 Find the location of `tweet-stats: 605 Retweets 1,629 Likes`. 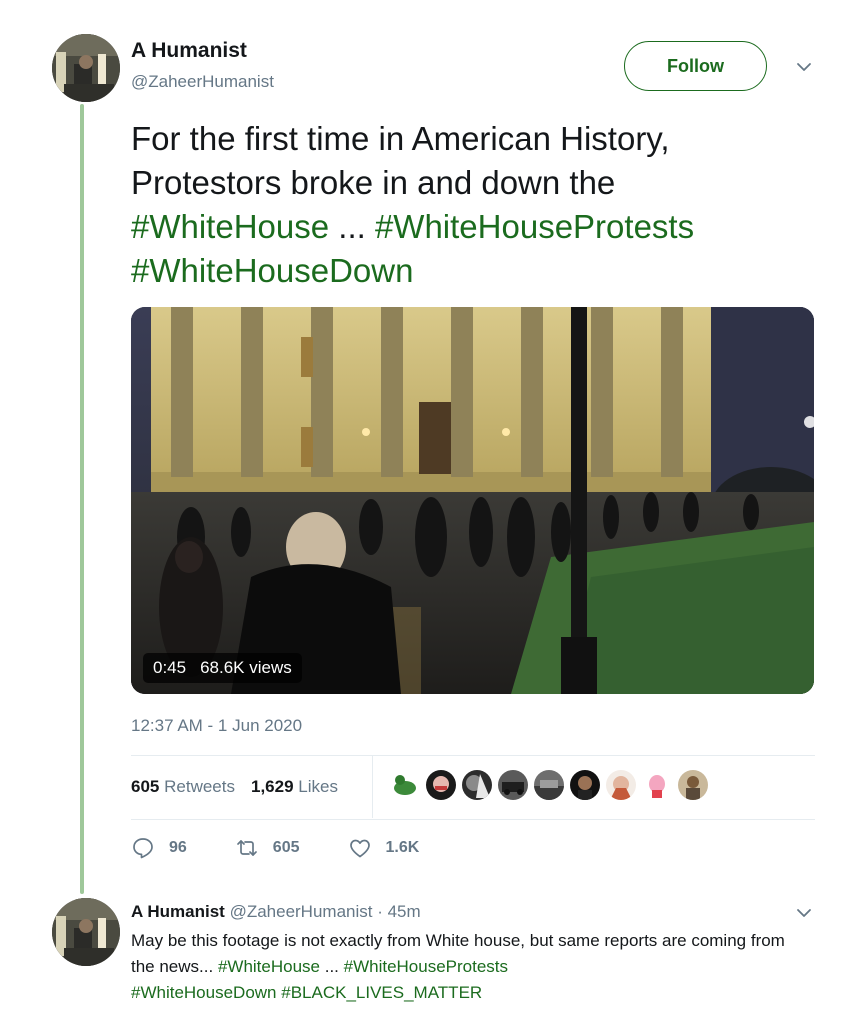

tweet-stats: 605 Retweets 1,629 Likes is located at coordinates (234, 787).